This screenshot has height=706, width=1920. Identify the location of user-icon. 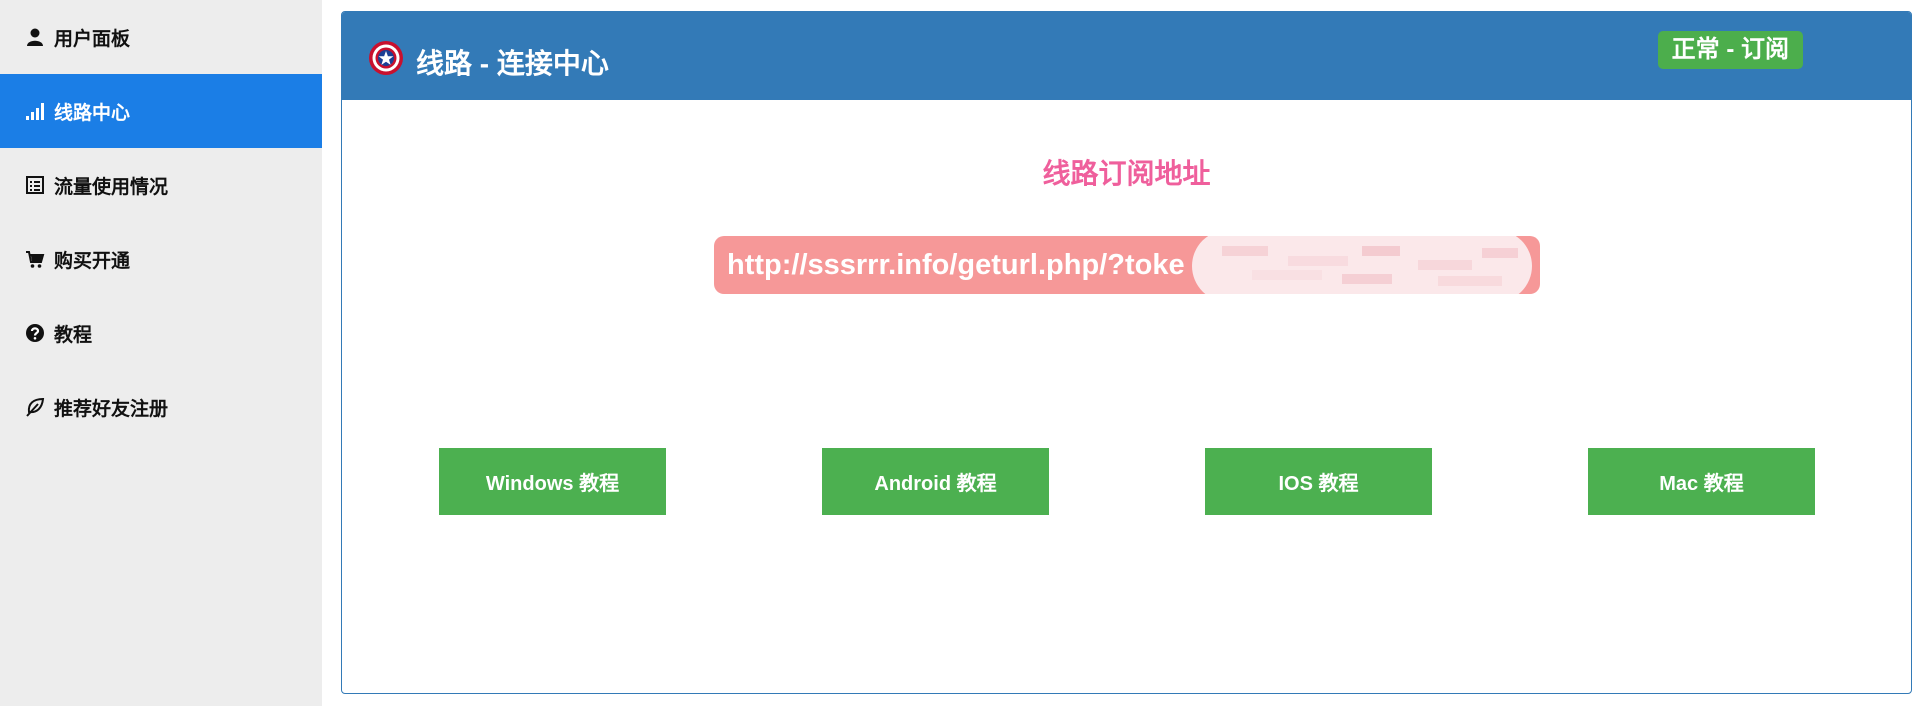
(35, 37).